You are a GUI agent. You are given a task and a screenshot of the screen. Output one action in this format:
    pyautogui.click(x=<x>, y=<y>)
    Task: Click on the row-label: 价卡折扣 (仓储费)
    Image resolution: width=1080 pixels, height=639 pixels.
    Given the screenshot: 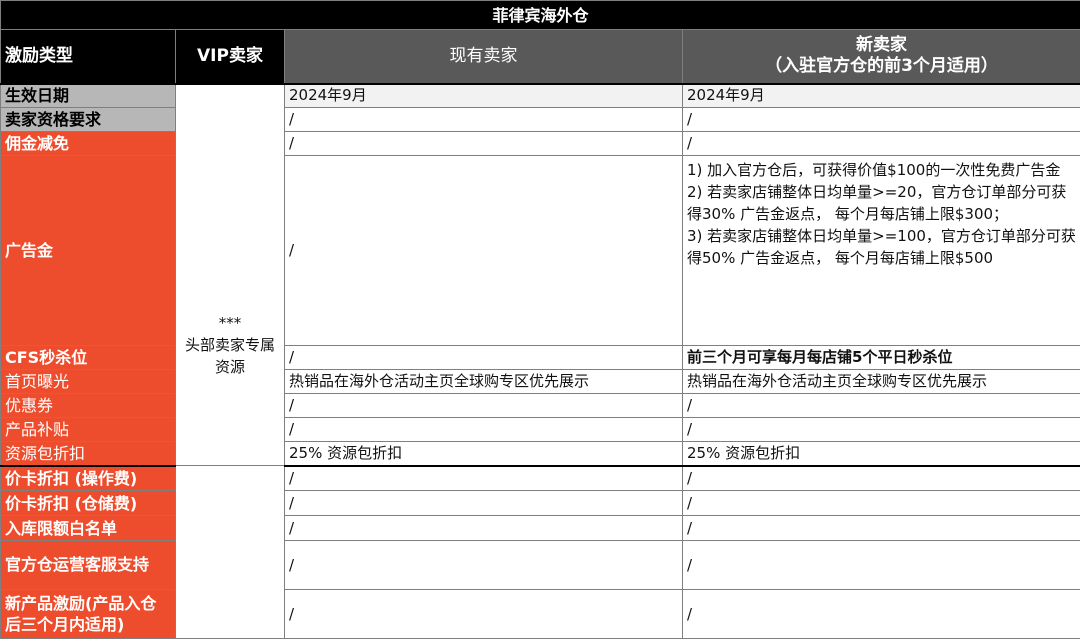 What is the action you would take?
    pyautogui.click(x=88, y=503)
    